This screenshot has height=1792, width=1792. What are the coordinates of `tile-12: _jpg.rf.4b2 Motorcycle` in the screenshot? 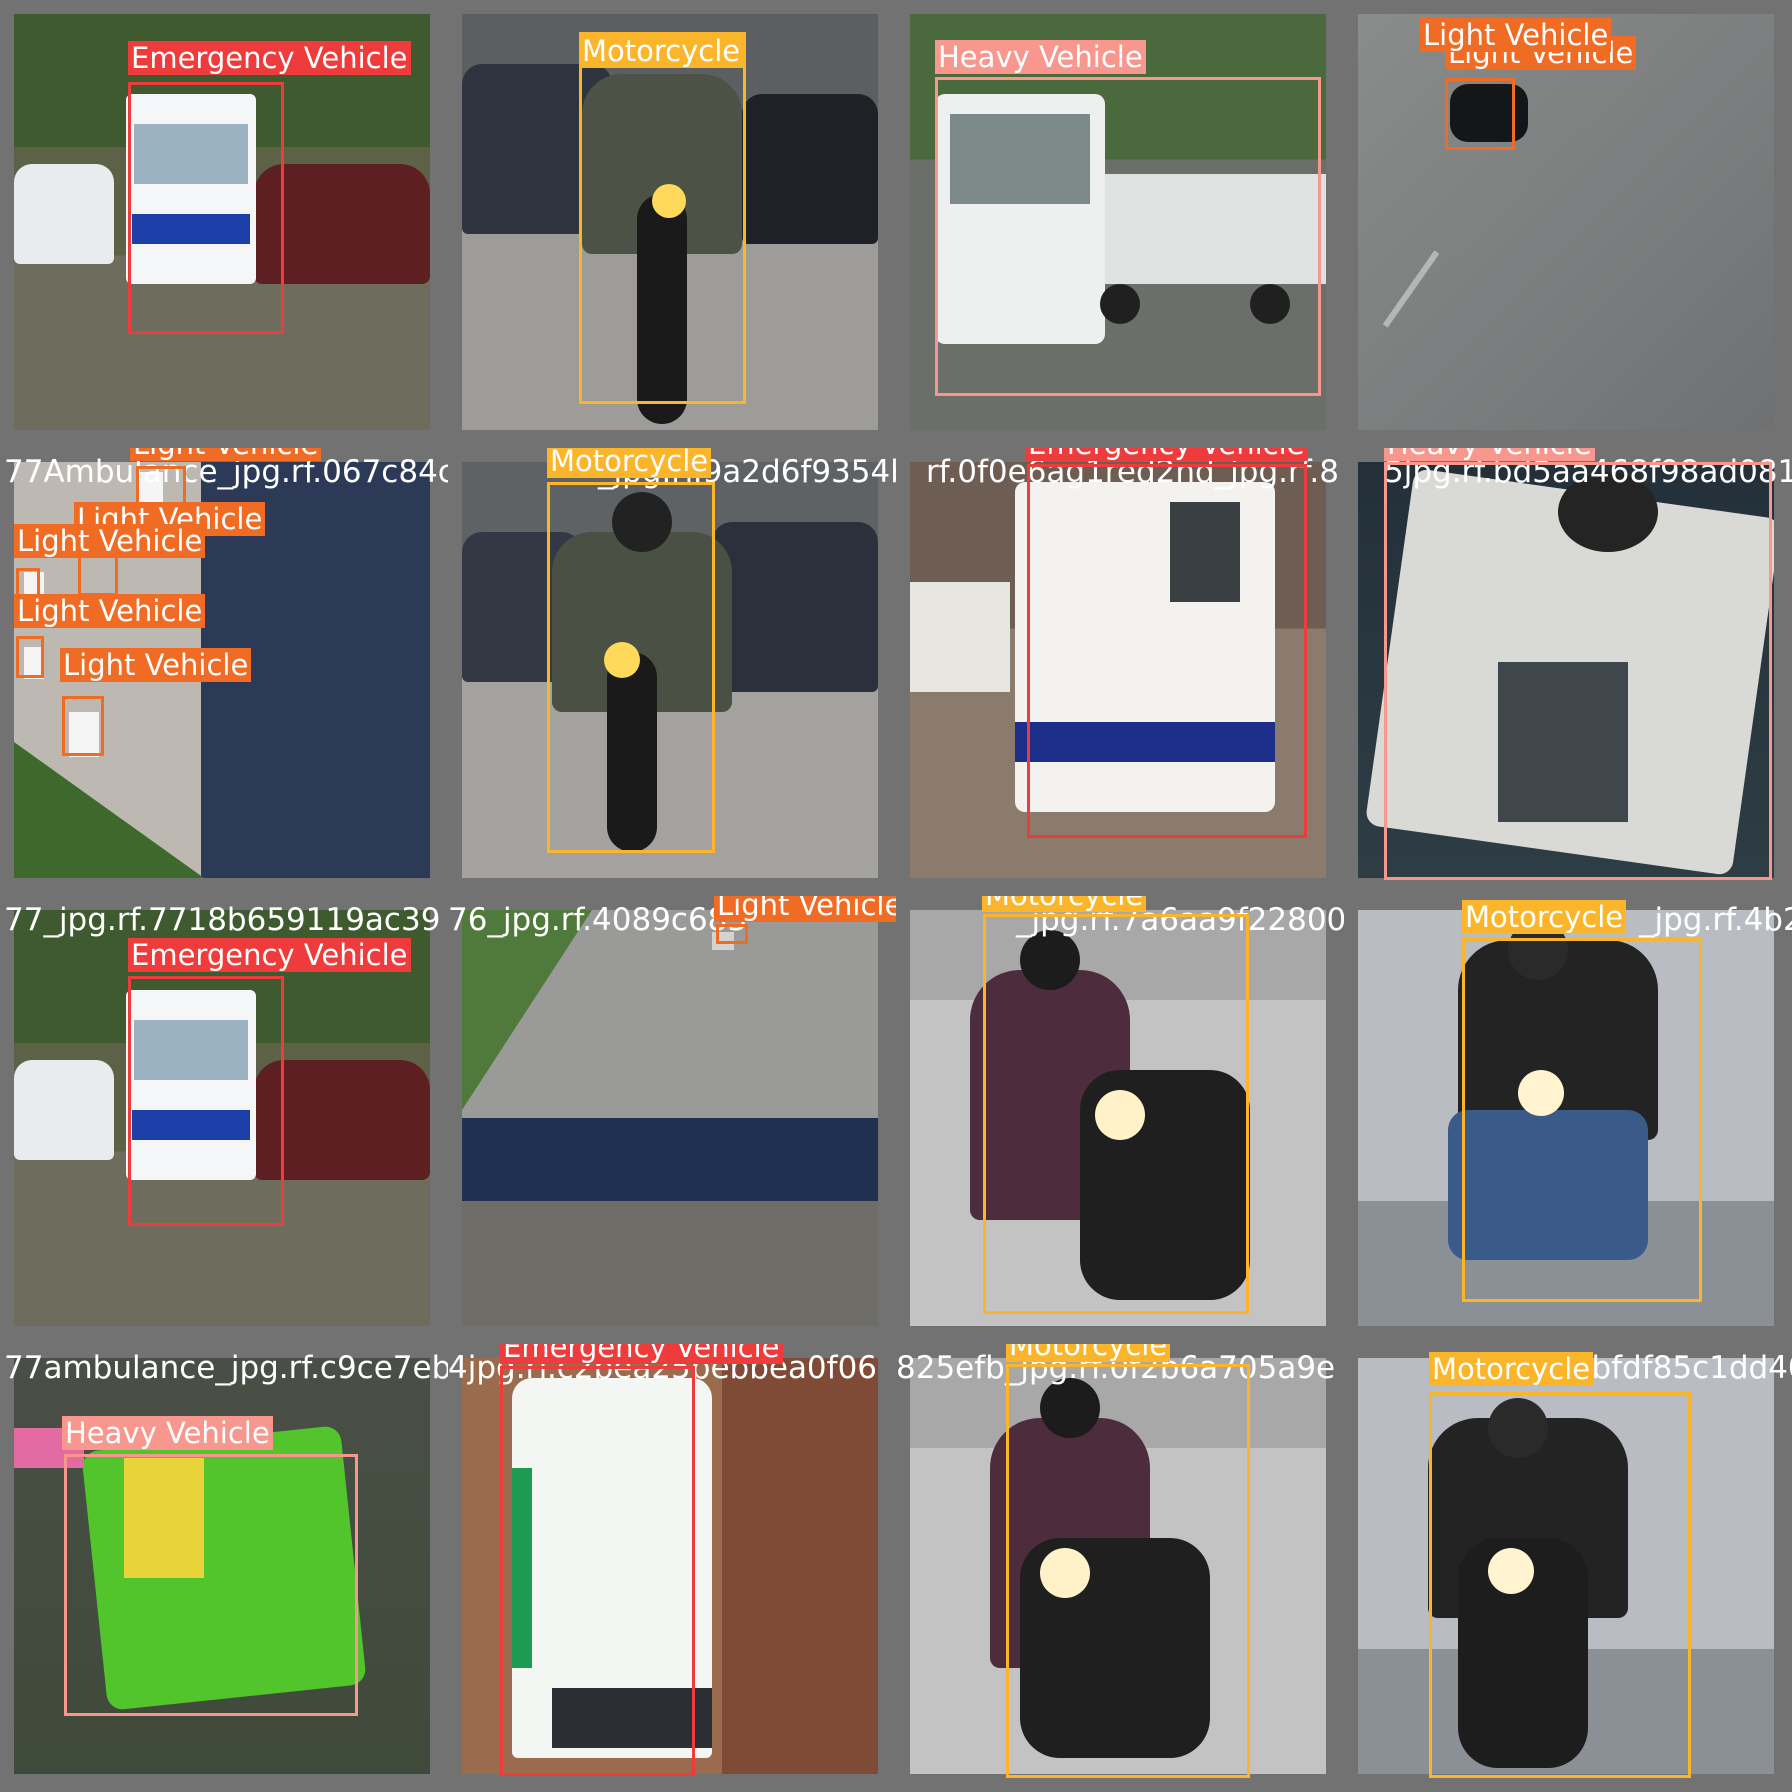 It's located at (1568, 1120).